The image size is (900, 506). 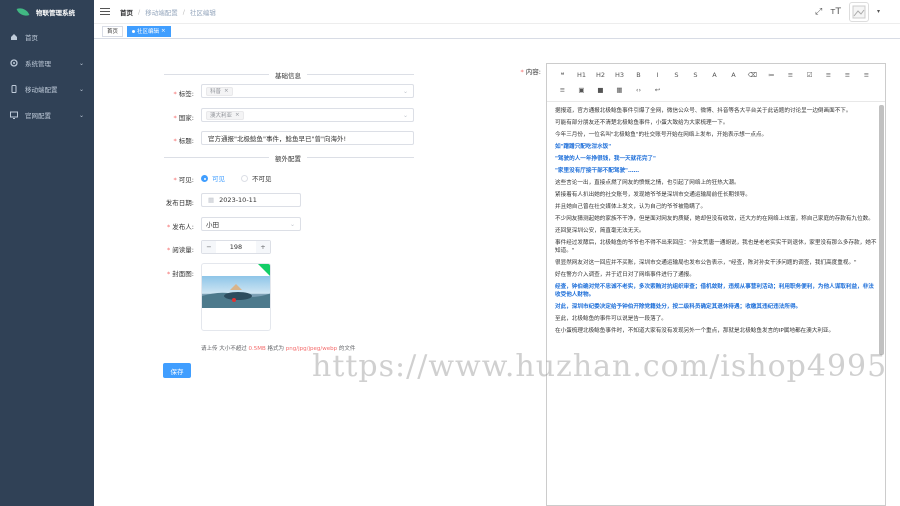 I want to click on label-date: 发布日期:, so click(x=179, y=203).